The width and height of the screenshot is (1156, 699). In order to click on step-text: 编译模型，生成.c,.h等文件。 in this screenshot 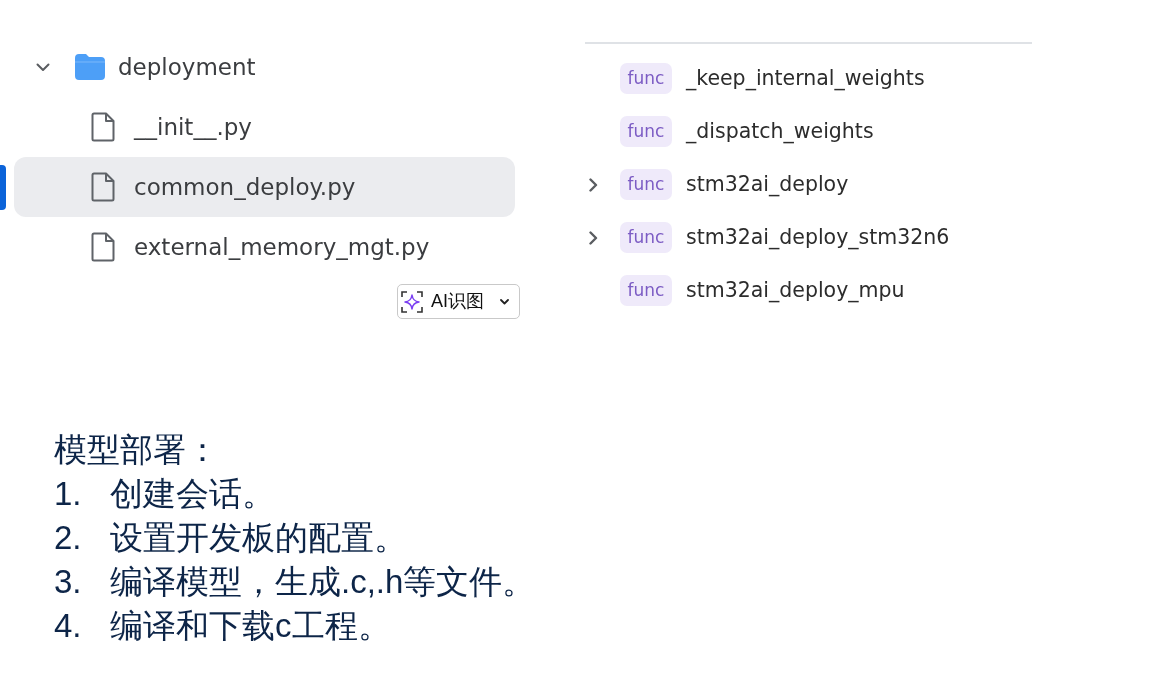, I will do `click(323, 582)`.